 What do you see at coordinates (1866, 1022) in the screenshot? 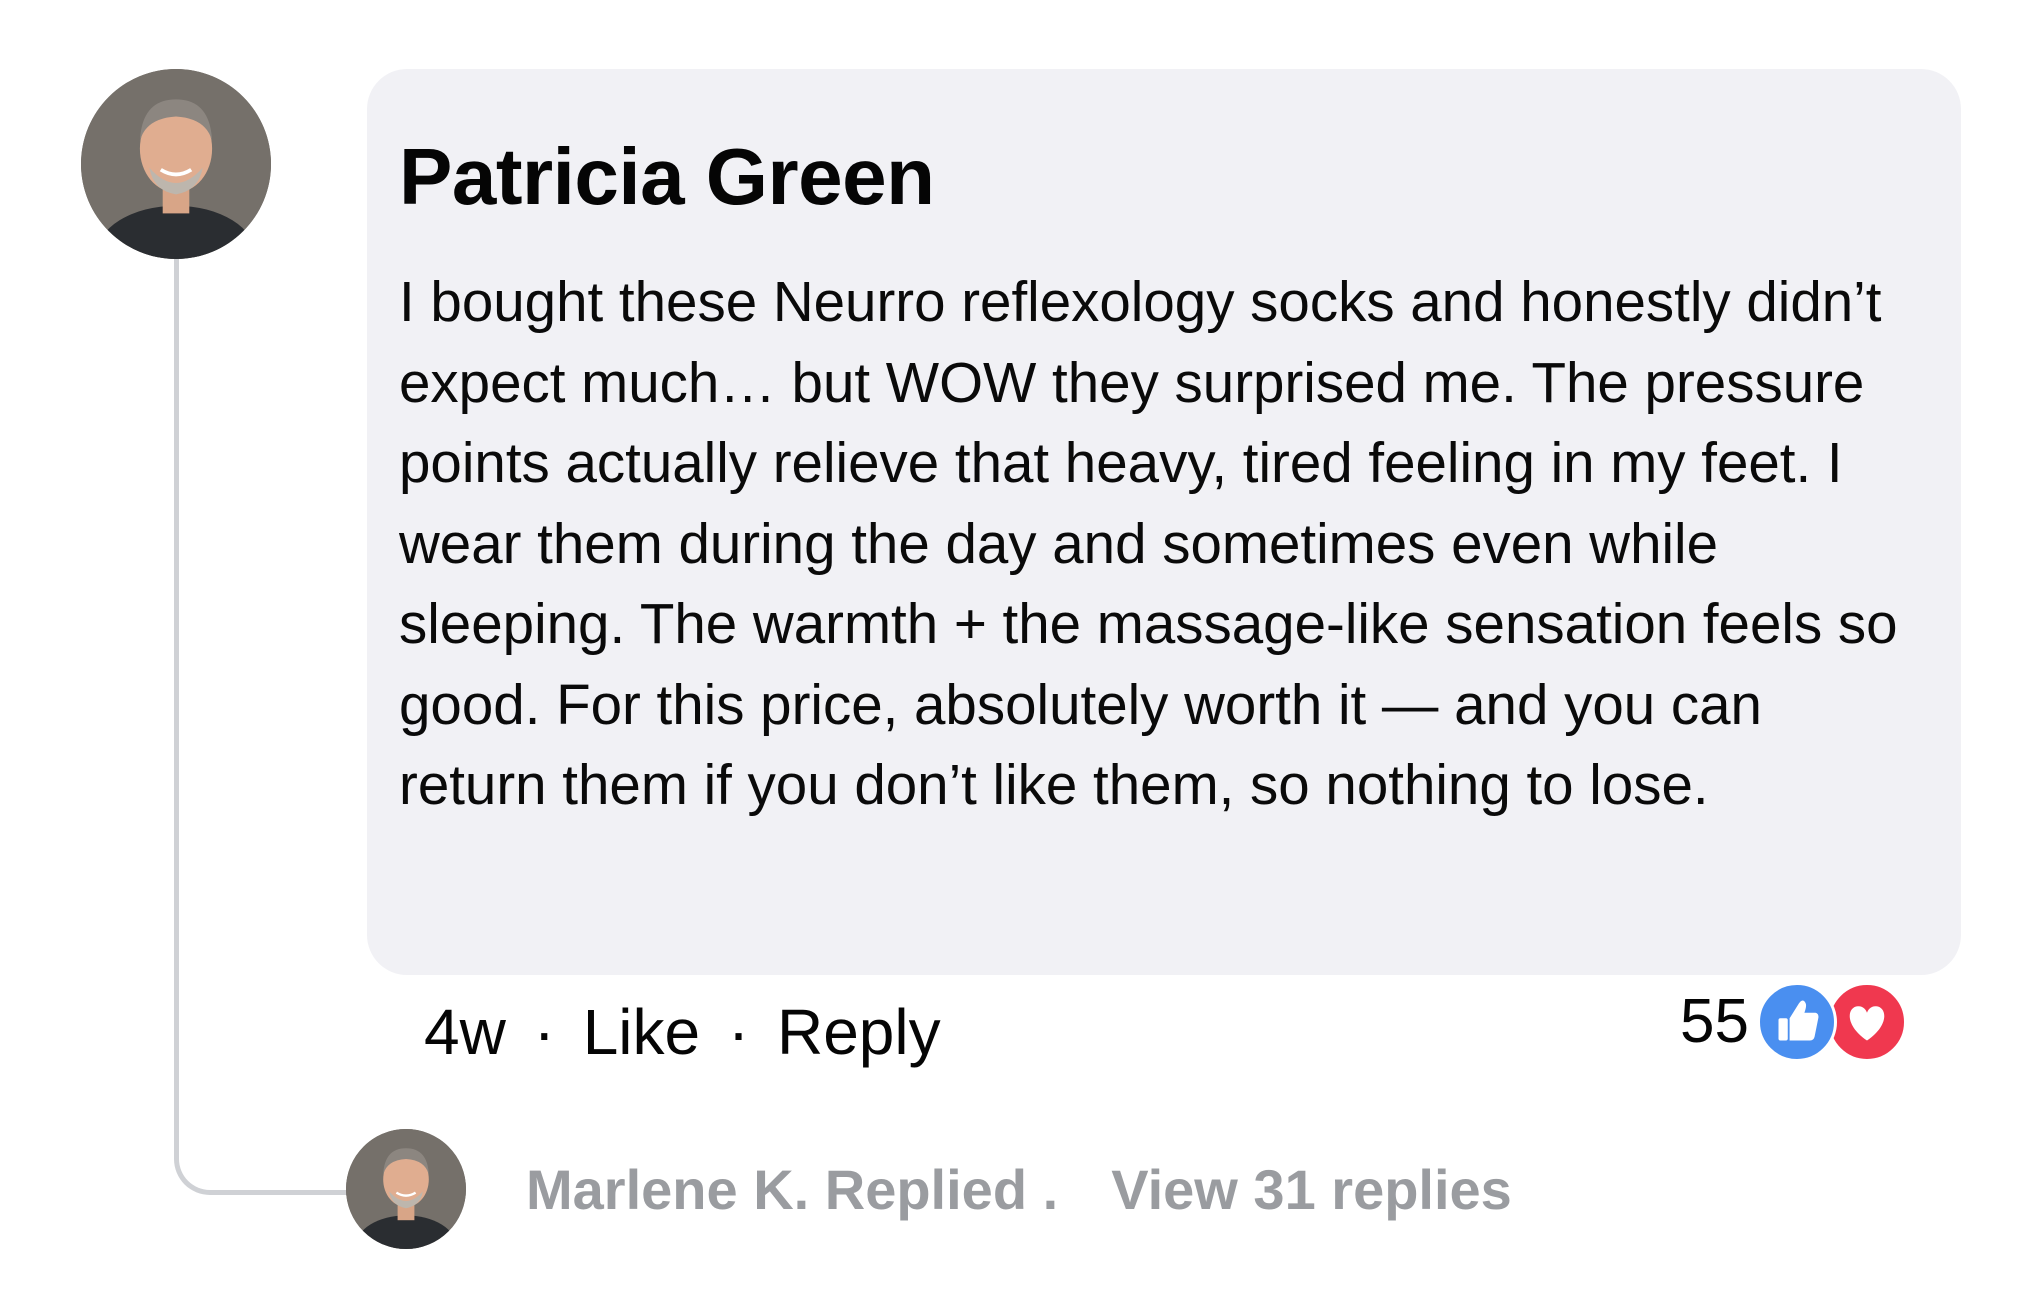
I see `heart-icon` at bounding box center [1866, 1022].